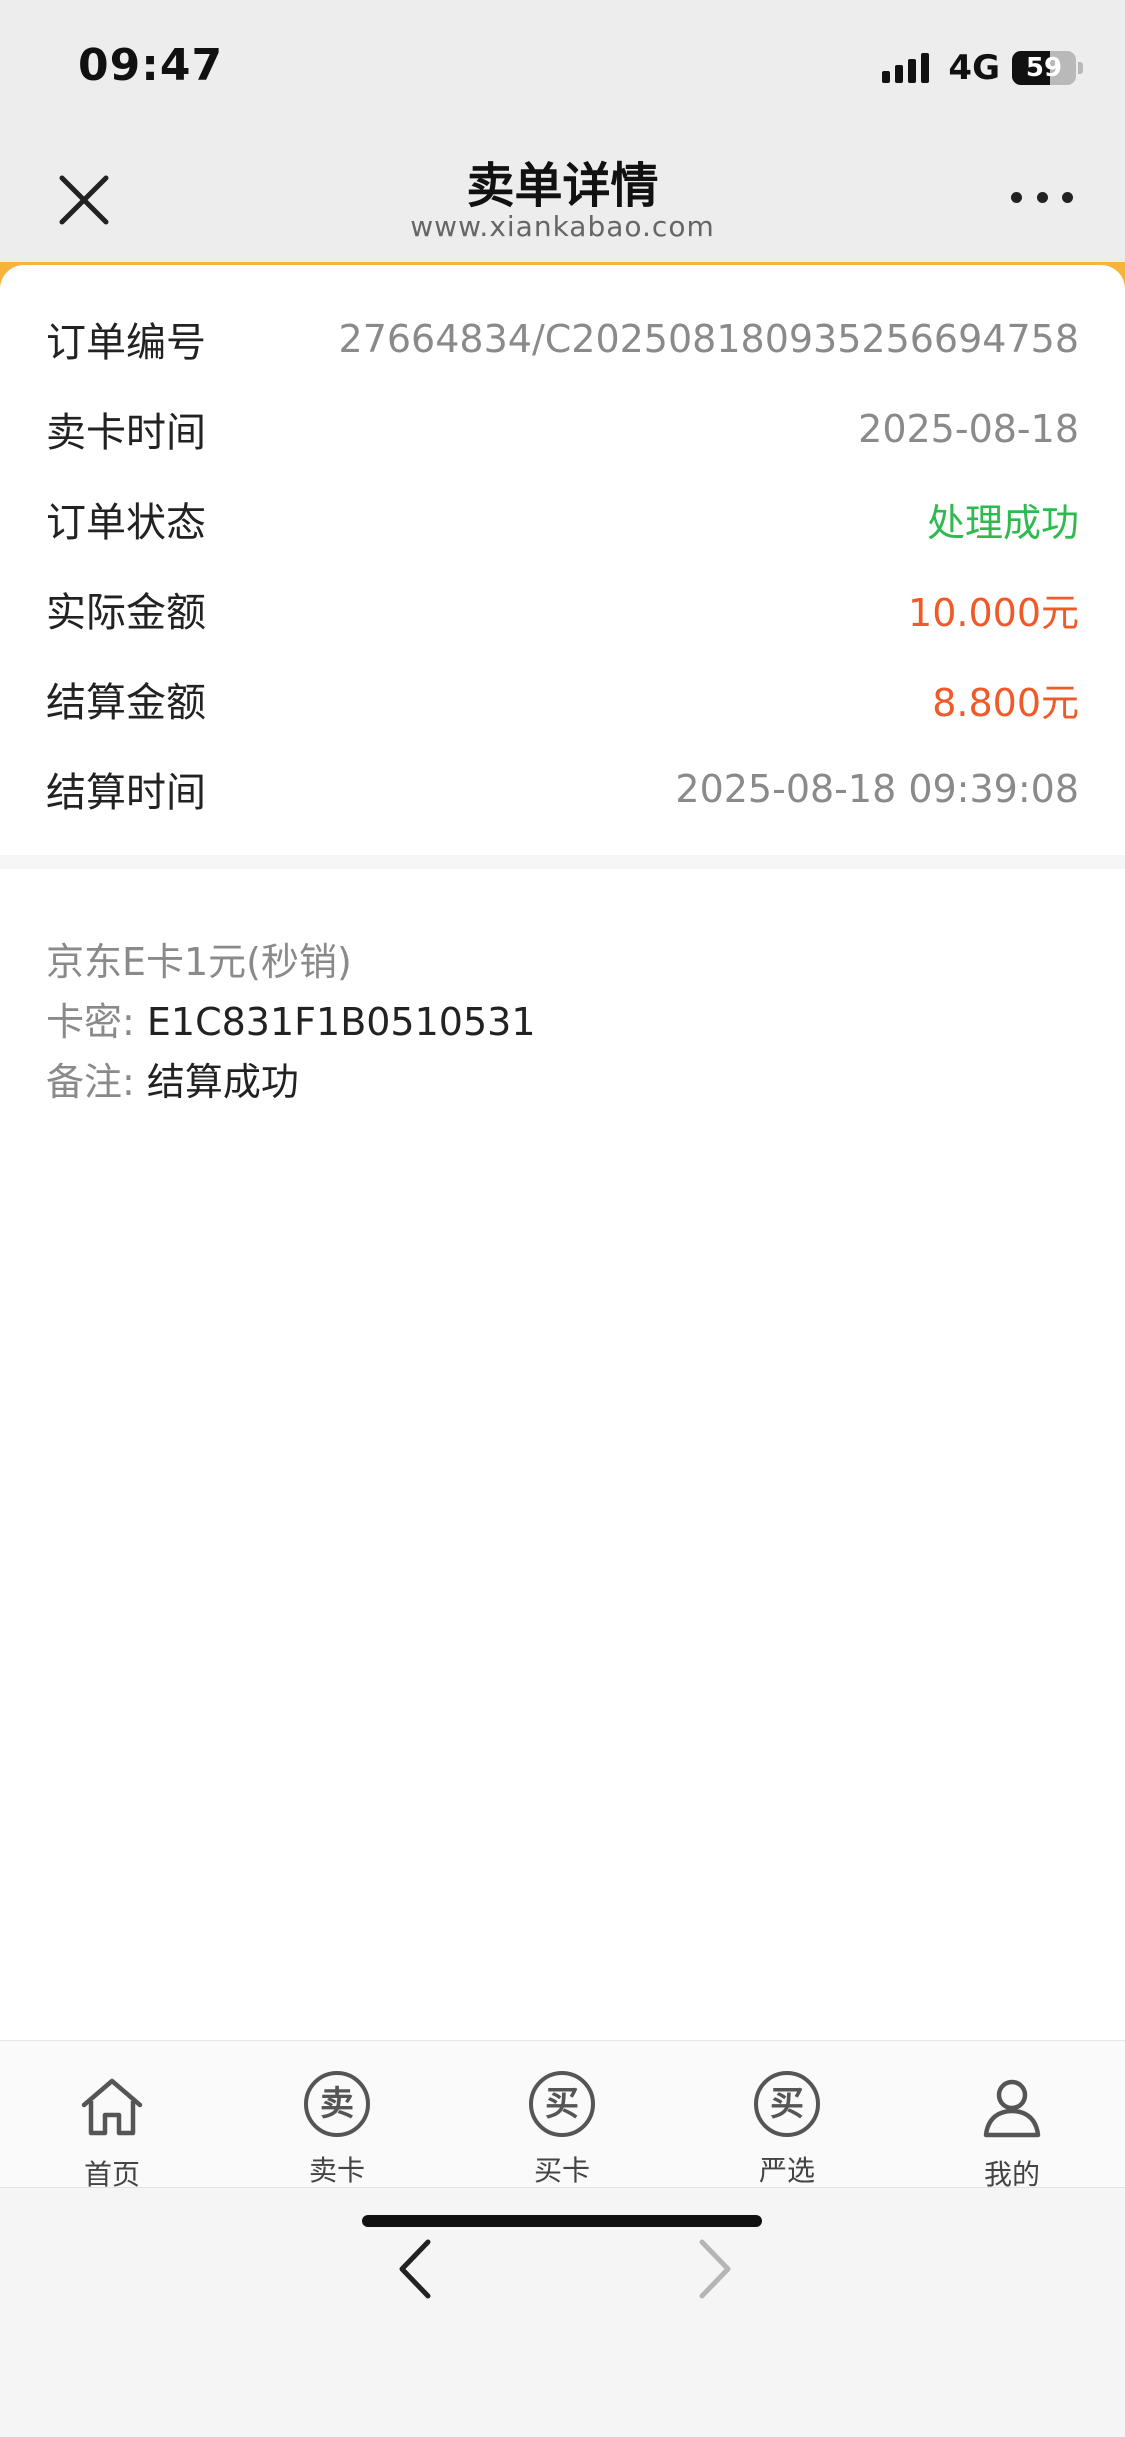 Image resolution: width=1125 pixels, height=2437 pixels. I want to click on section-divider, so click(562, 862).